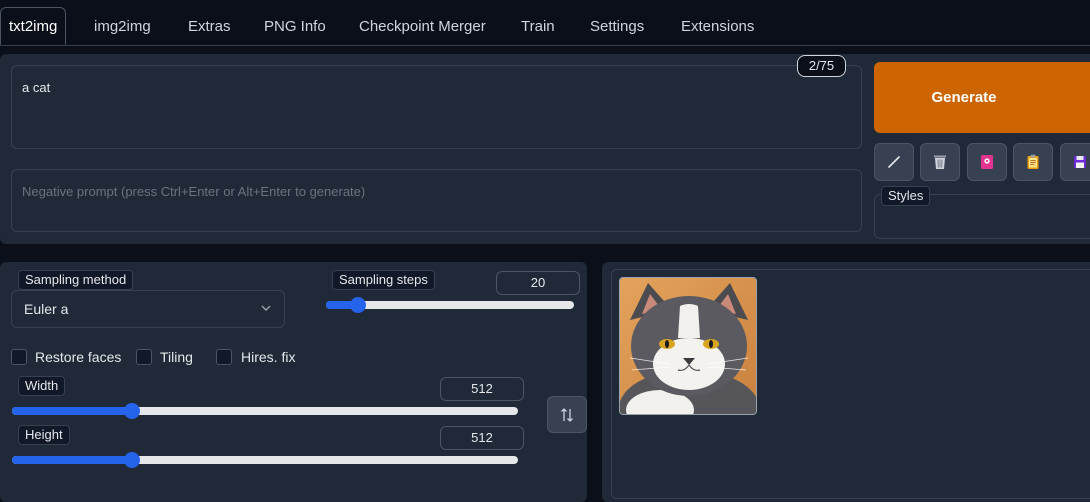 The width and height of the screenshot is (1090, 502). I want to click on cat-image, so click(688, 346).